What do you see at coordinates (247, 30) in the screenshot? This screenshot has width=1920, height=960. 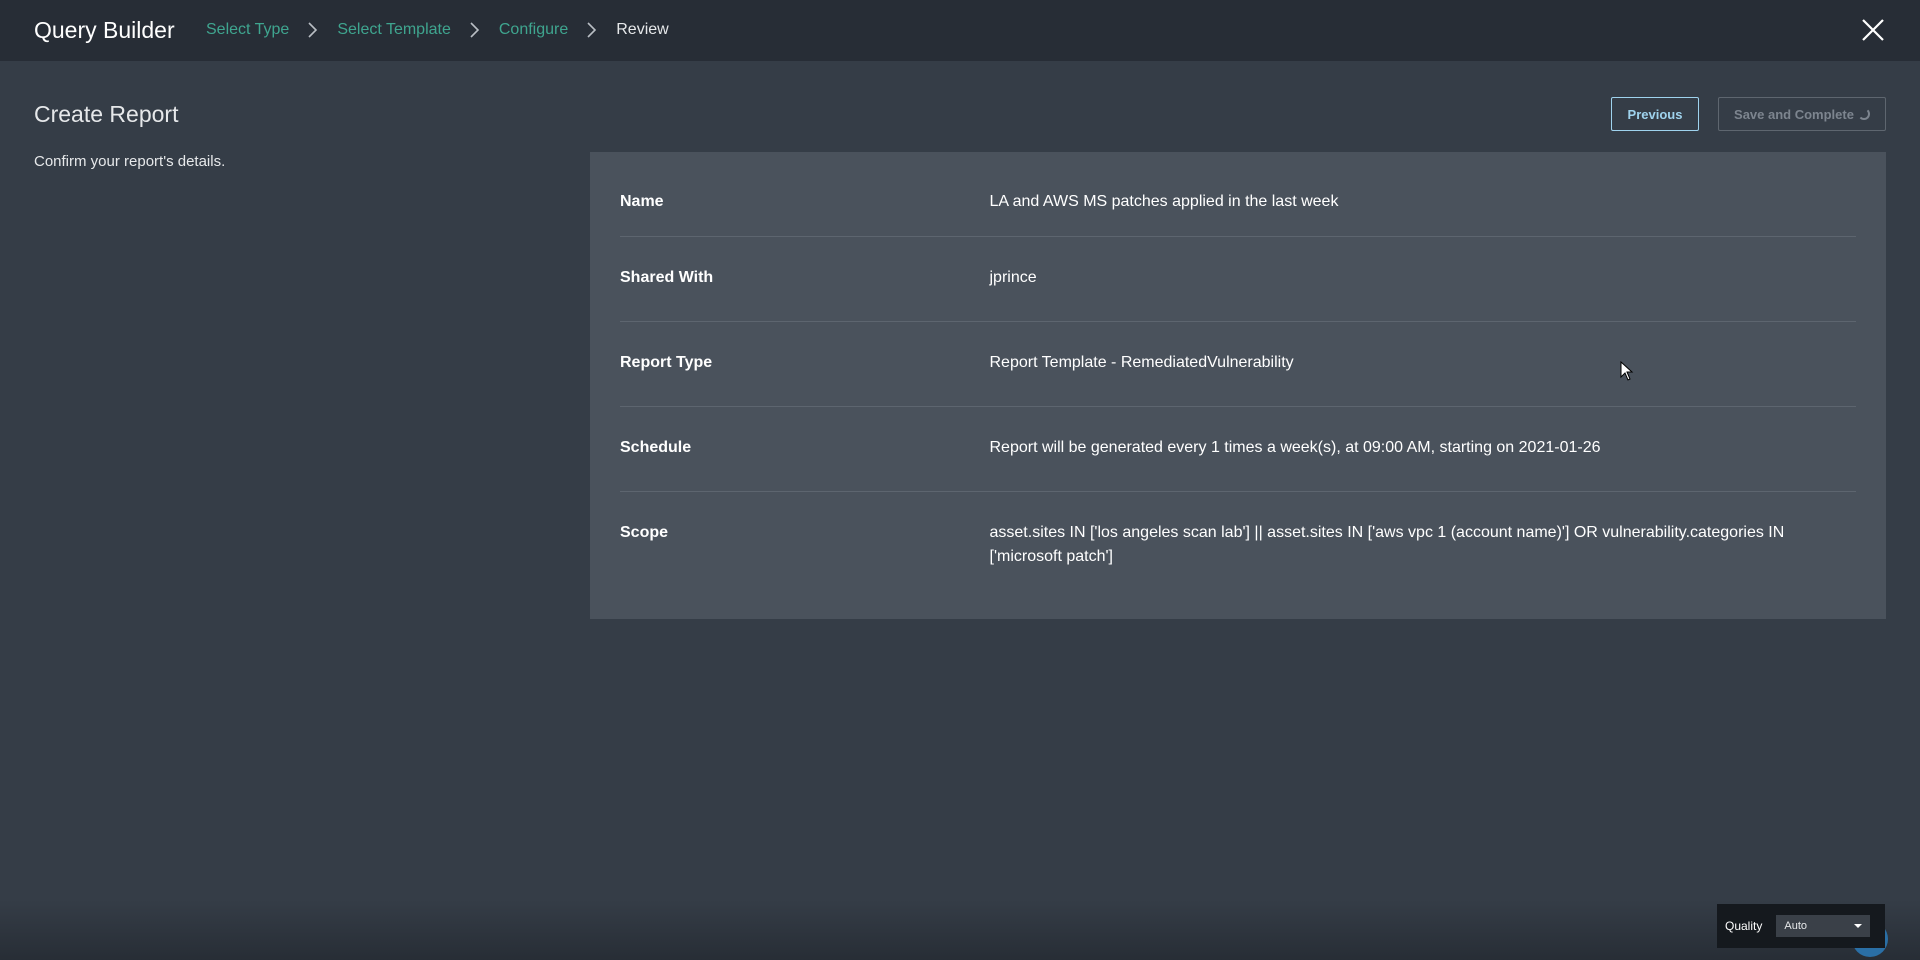 I see `breadcrumb-select-type: Select Type` at bounding box center [247, 30].